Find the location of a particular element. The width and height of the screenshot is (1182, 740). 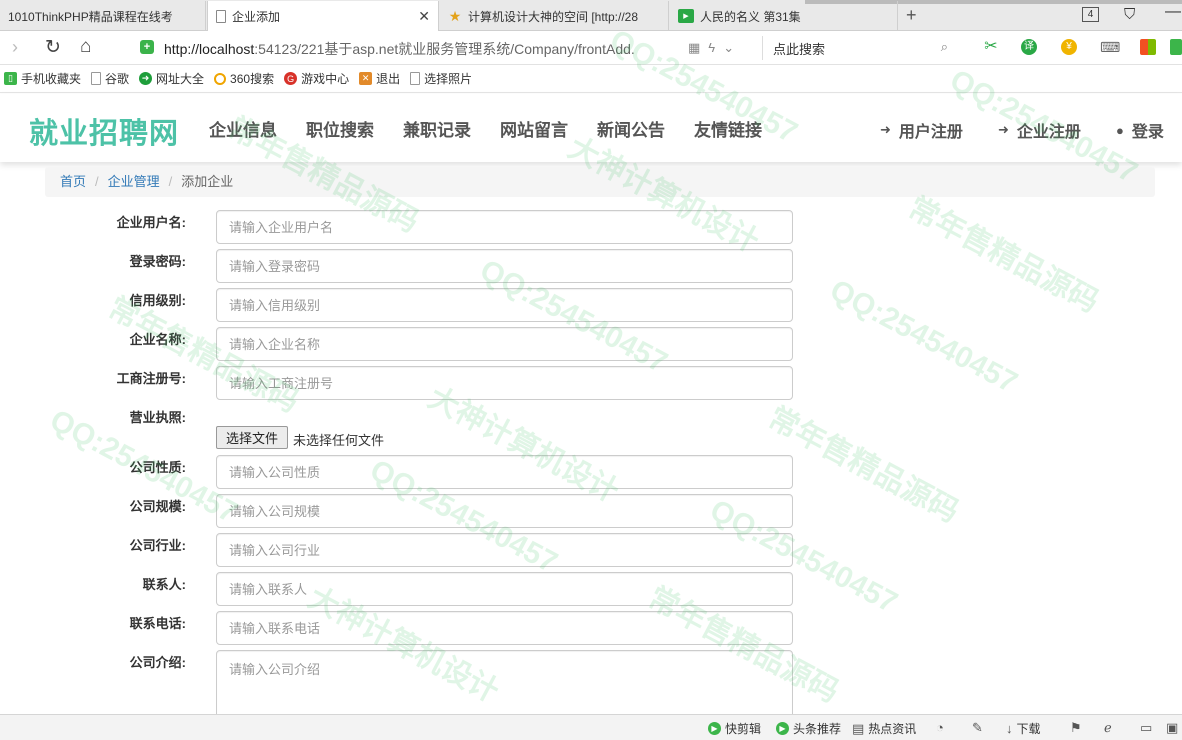

contact-person-input is located at coordinates (504, 589).